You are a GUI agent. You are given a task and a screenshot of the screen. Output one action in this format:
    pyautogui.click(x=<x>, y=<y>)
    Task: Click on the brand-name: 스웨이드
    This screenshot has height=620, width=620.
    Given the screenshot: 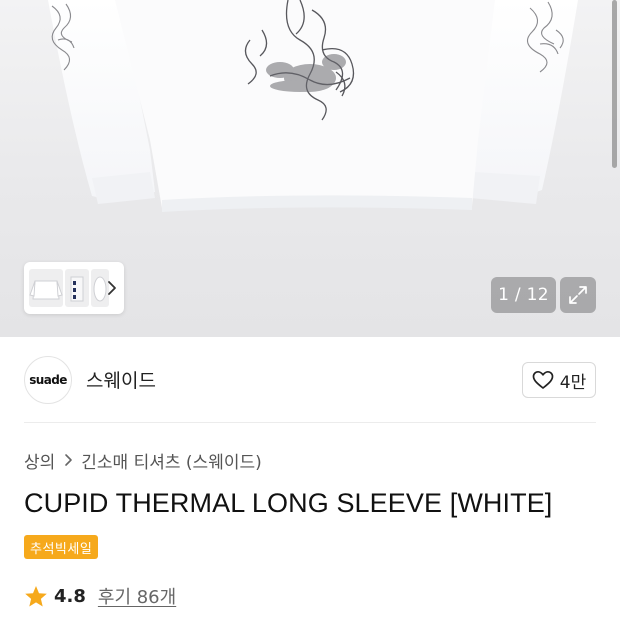 What is the action you would take?
    pyautogui.click(x=121, y=379)
    